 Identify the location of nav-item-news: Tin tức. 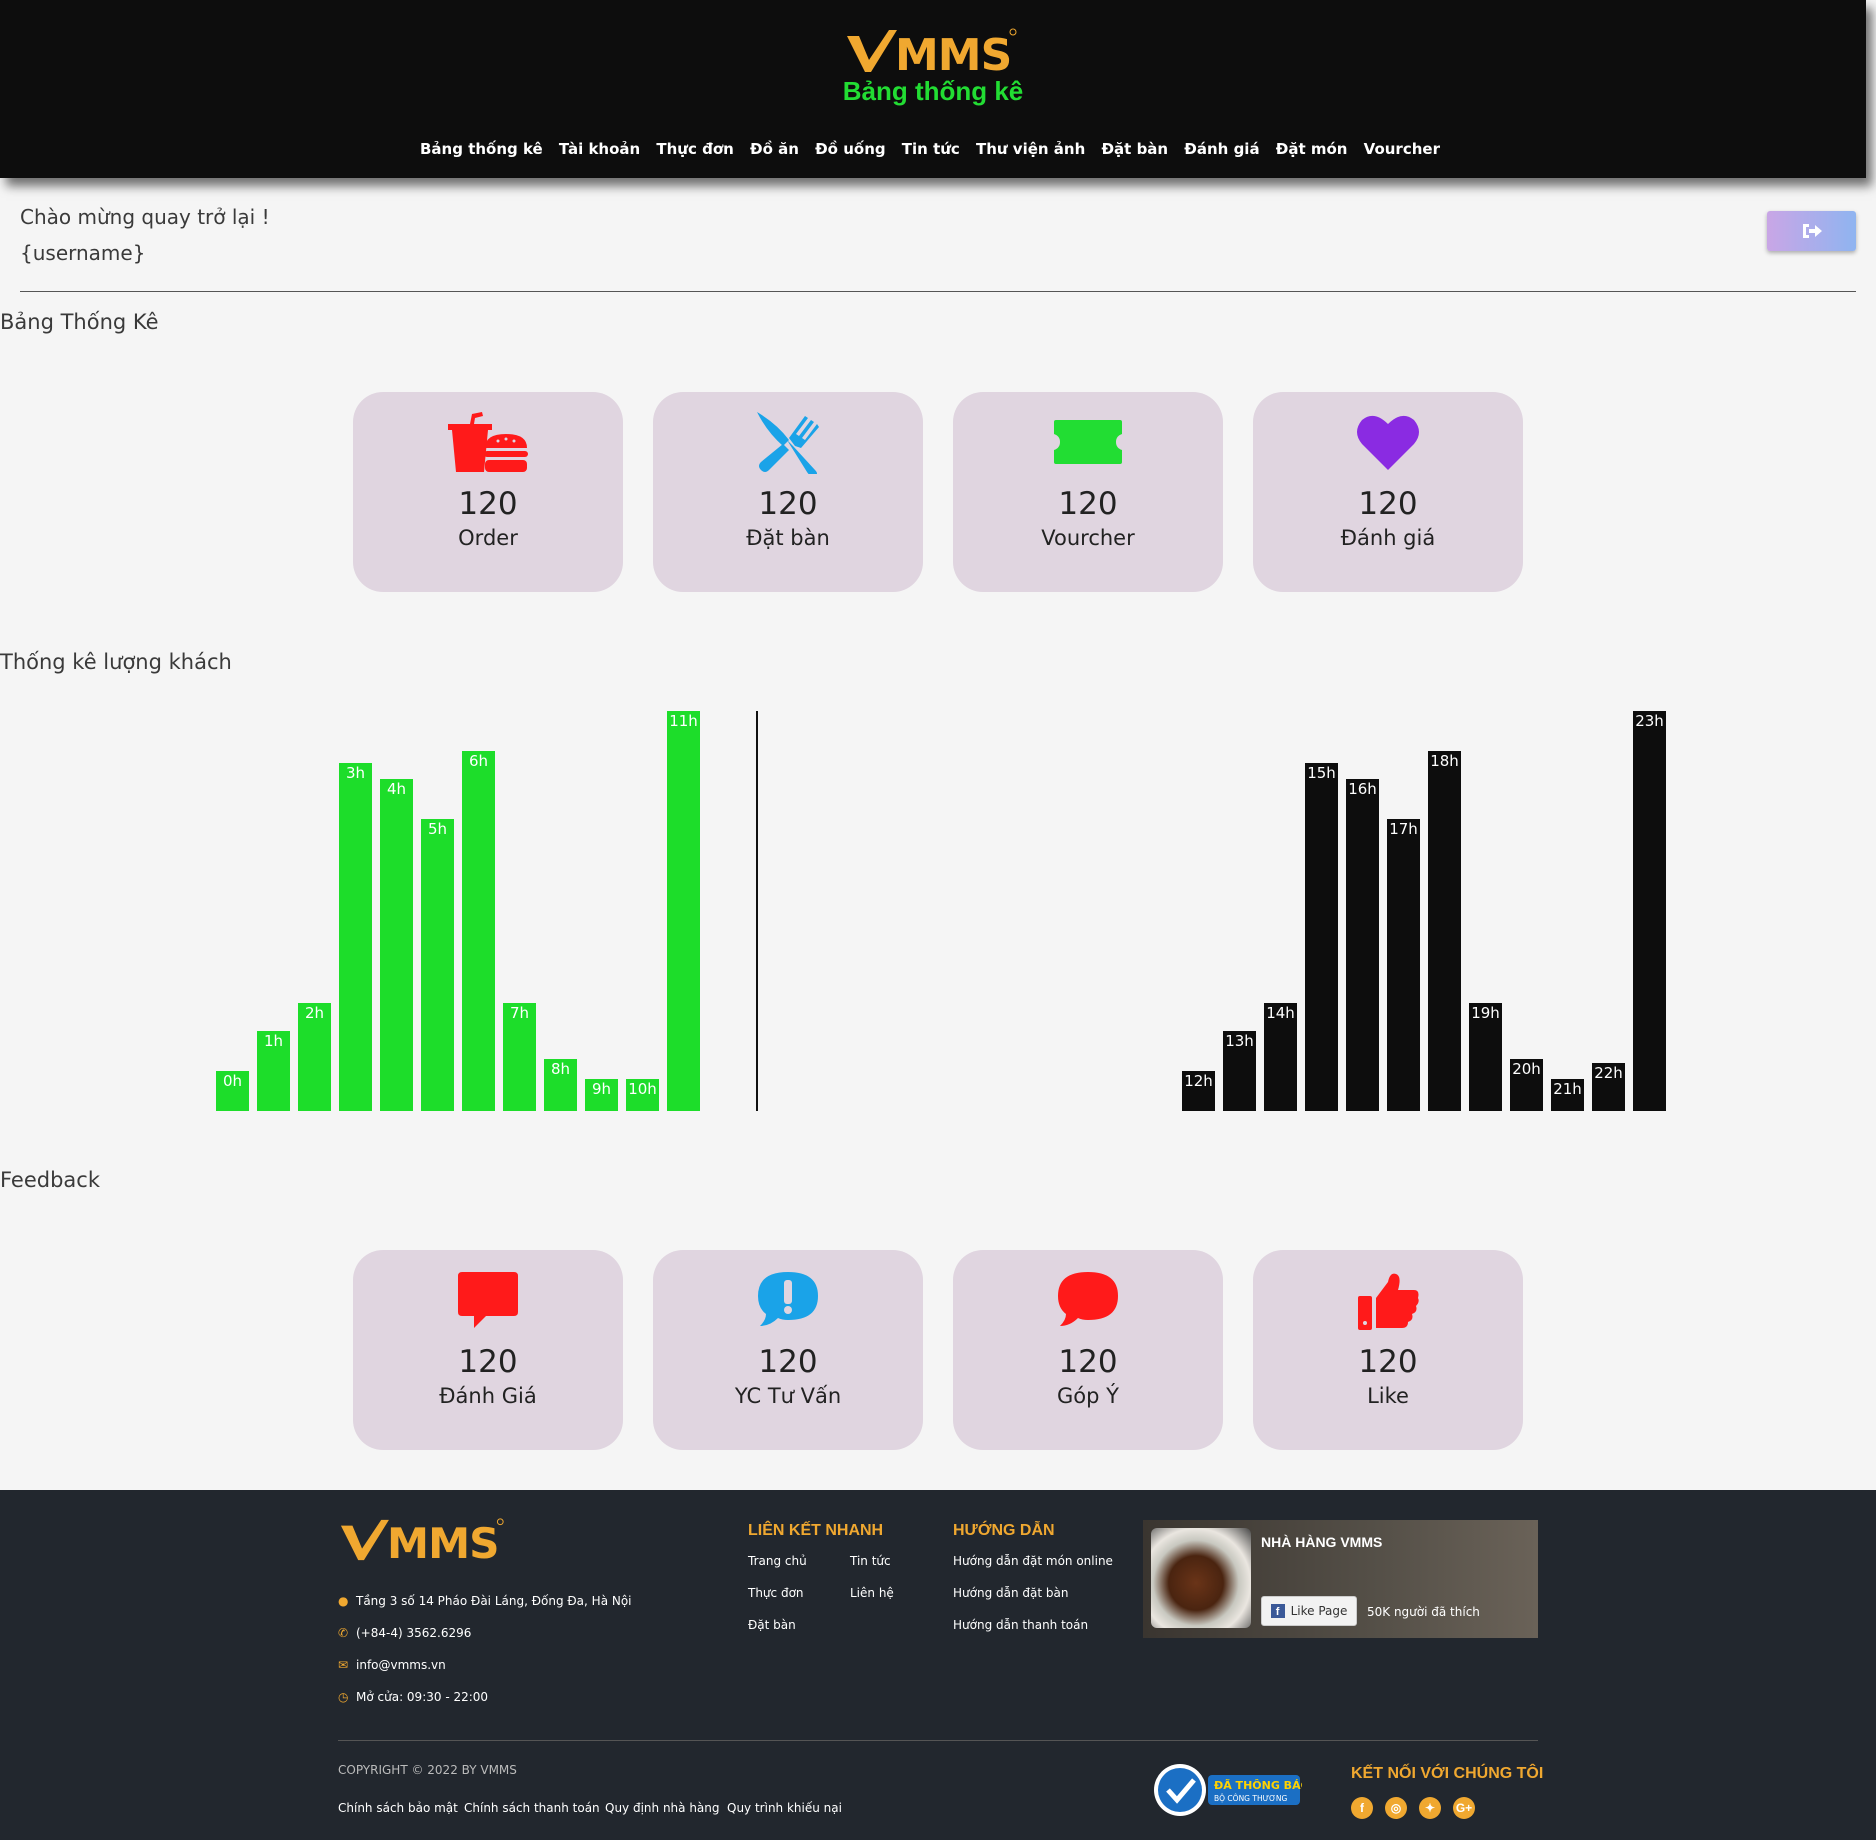
(931, 149).